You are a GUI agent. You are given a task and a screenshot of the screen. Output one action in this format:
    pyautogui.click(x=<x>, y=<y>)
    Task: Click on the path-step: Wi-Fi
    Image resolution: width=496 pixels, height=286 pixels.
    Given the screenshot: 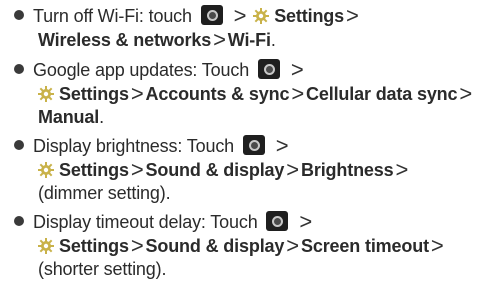 What is the action you would take?
    pyautogui.click(x=249, y=40)
    